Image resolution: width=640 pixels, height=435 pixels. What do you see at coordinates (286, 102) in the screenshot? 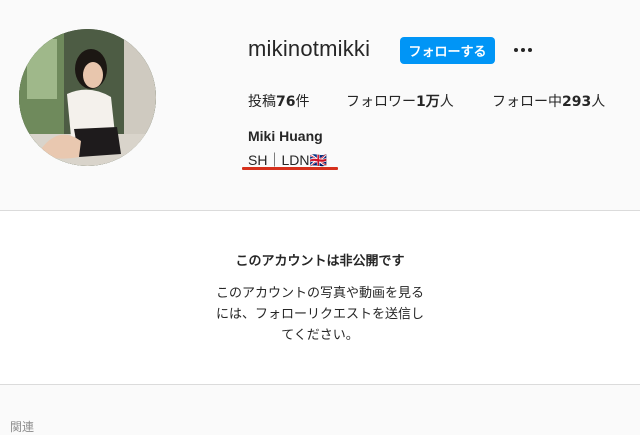
I see `posts-value: 76` at bounding box center [286, 102].